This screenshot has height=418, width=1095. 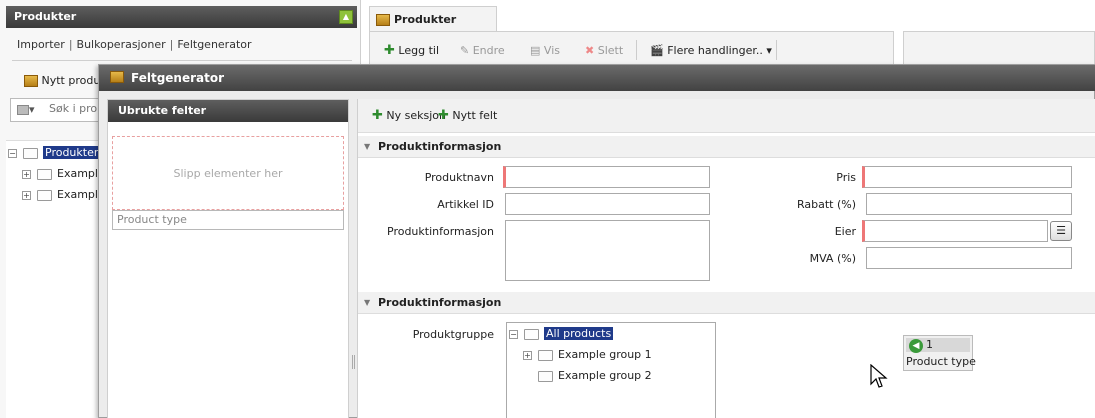 I want to click on new-product-button: Nytt produ, so click(x=62, y=81).